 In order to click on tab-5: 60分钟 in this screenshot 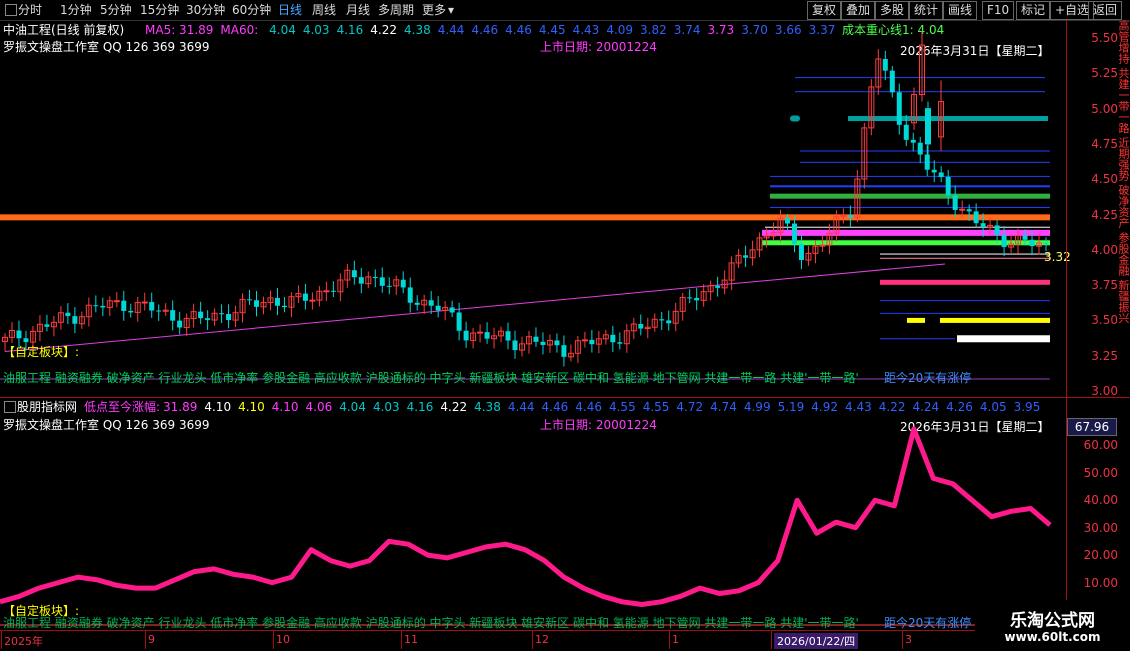, I will do `click(251, 10)`.